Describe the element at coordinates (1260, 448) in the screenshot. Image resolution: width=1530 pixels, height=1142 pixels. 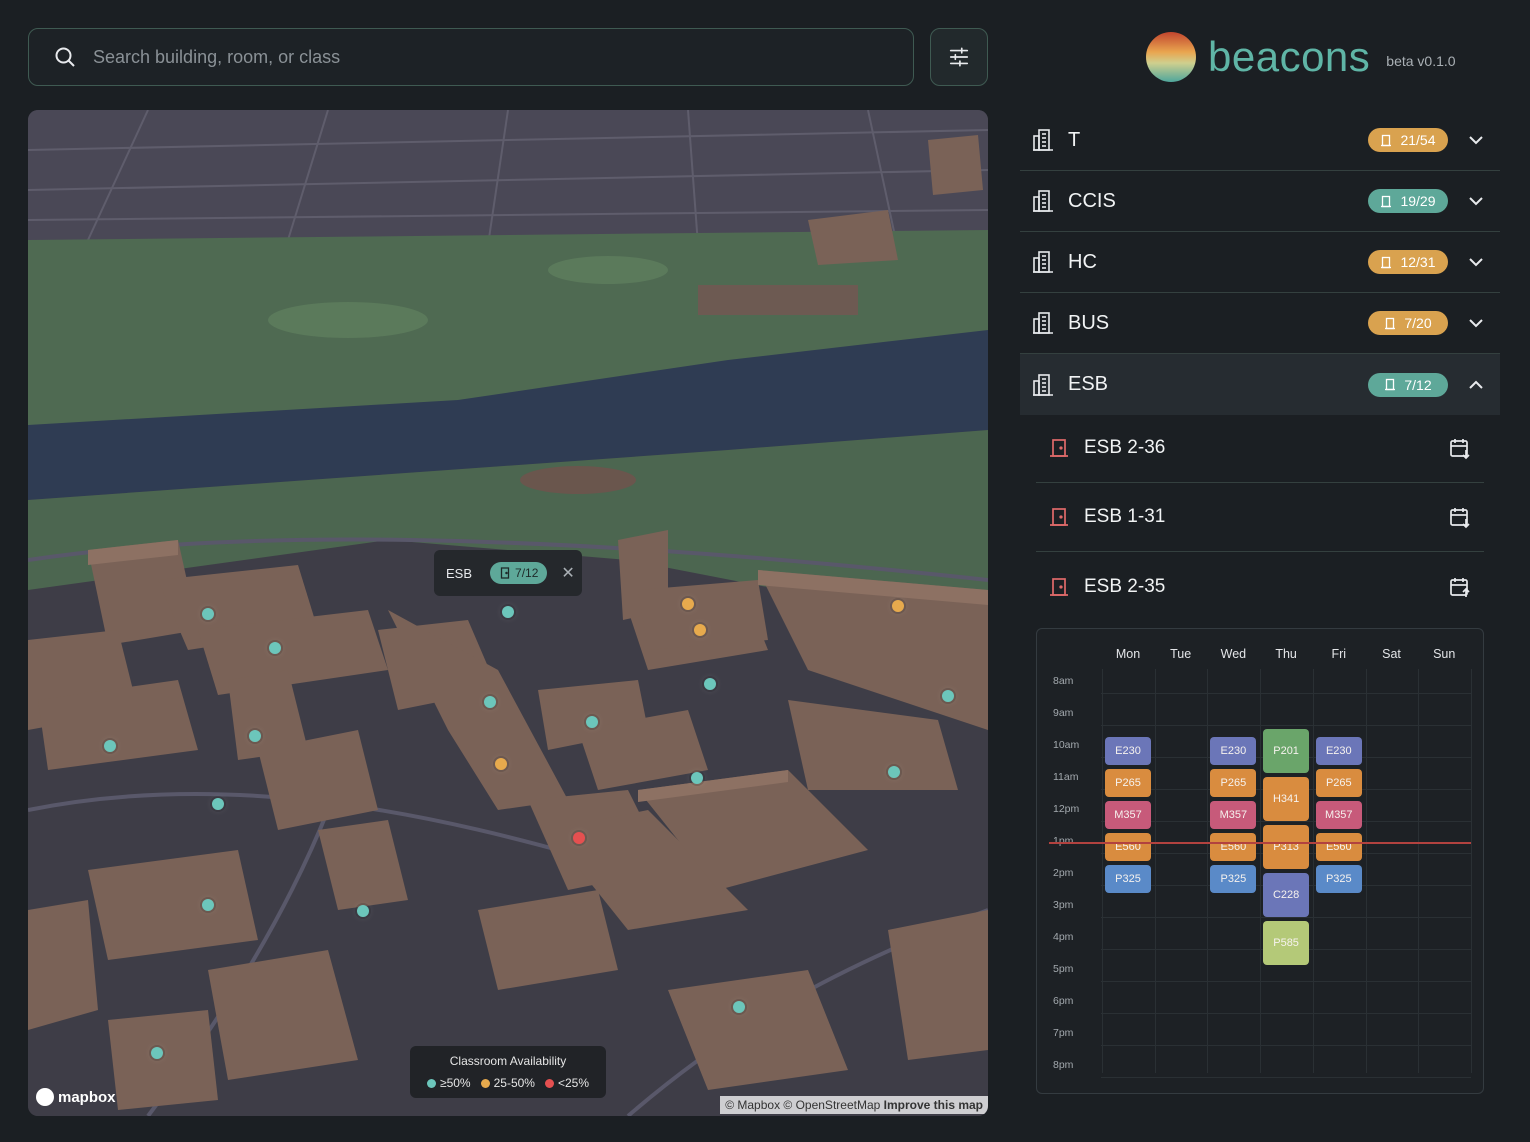
I see `room-row: ESB 2-36` at that location.